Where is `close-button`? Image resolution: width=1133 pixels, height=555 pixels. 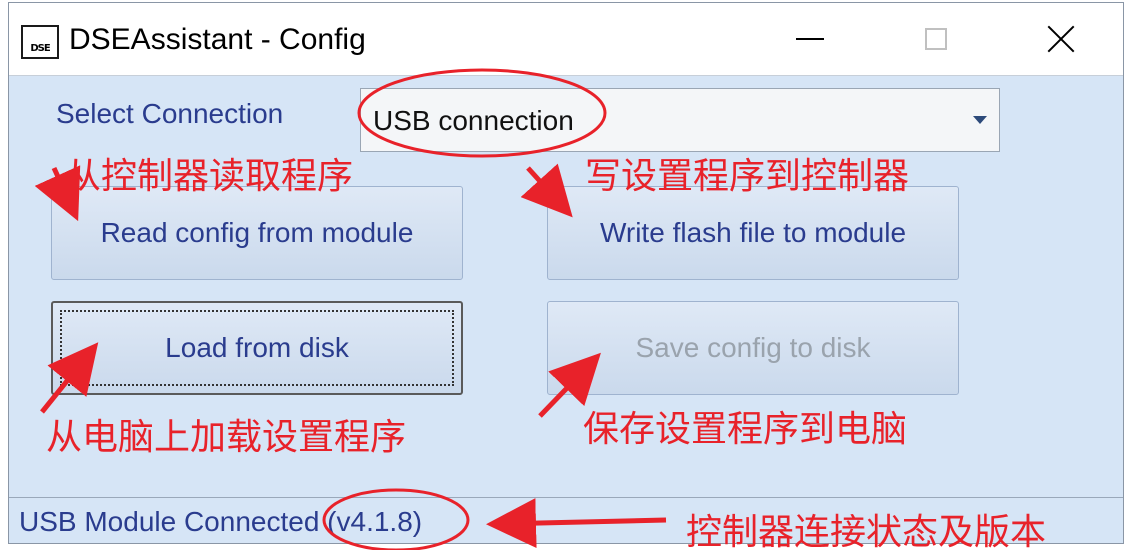 close-button is located at coordinates (1061, 39).